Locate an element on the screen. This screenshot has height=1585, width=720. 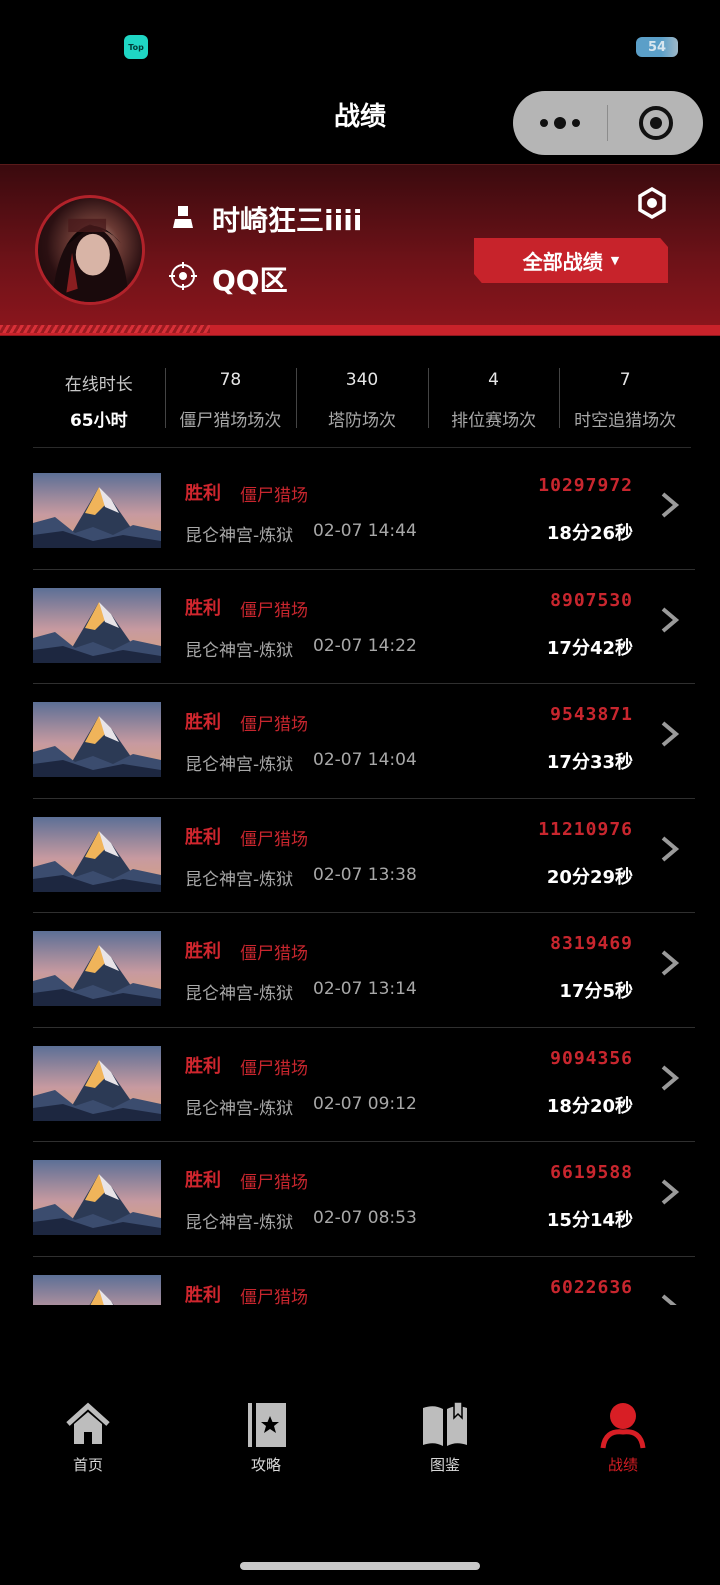
stat-label: 排位赛场次 is located at coordinates (494, 421).